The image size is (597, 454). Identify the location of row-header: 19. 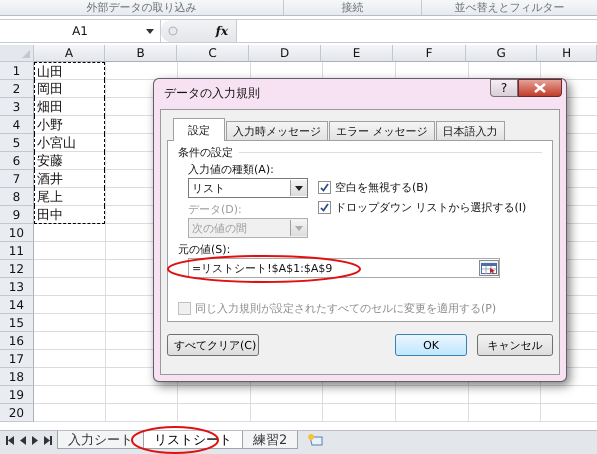
(17, 395).